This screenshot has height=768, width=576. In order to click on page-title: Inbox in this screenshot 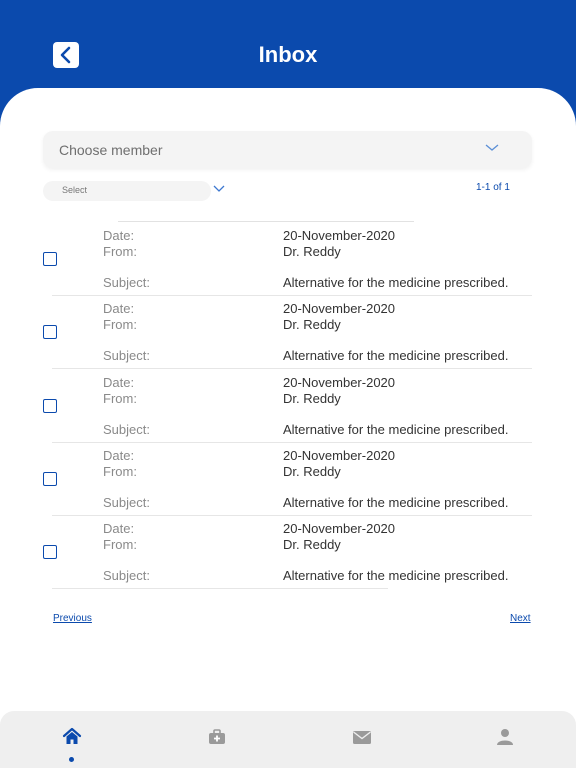, I will do `click(288, 54)`.